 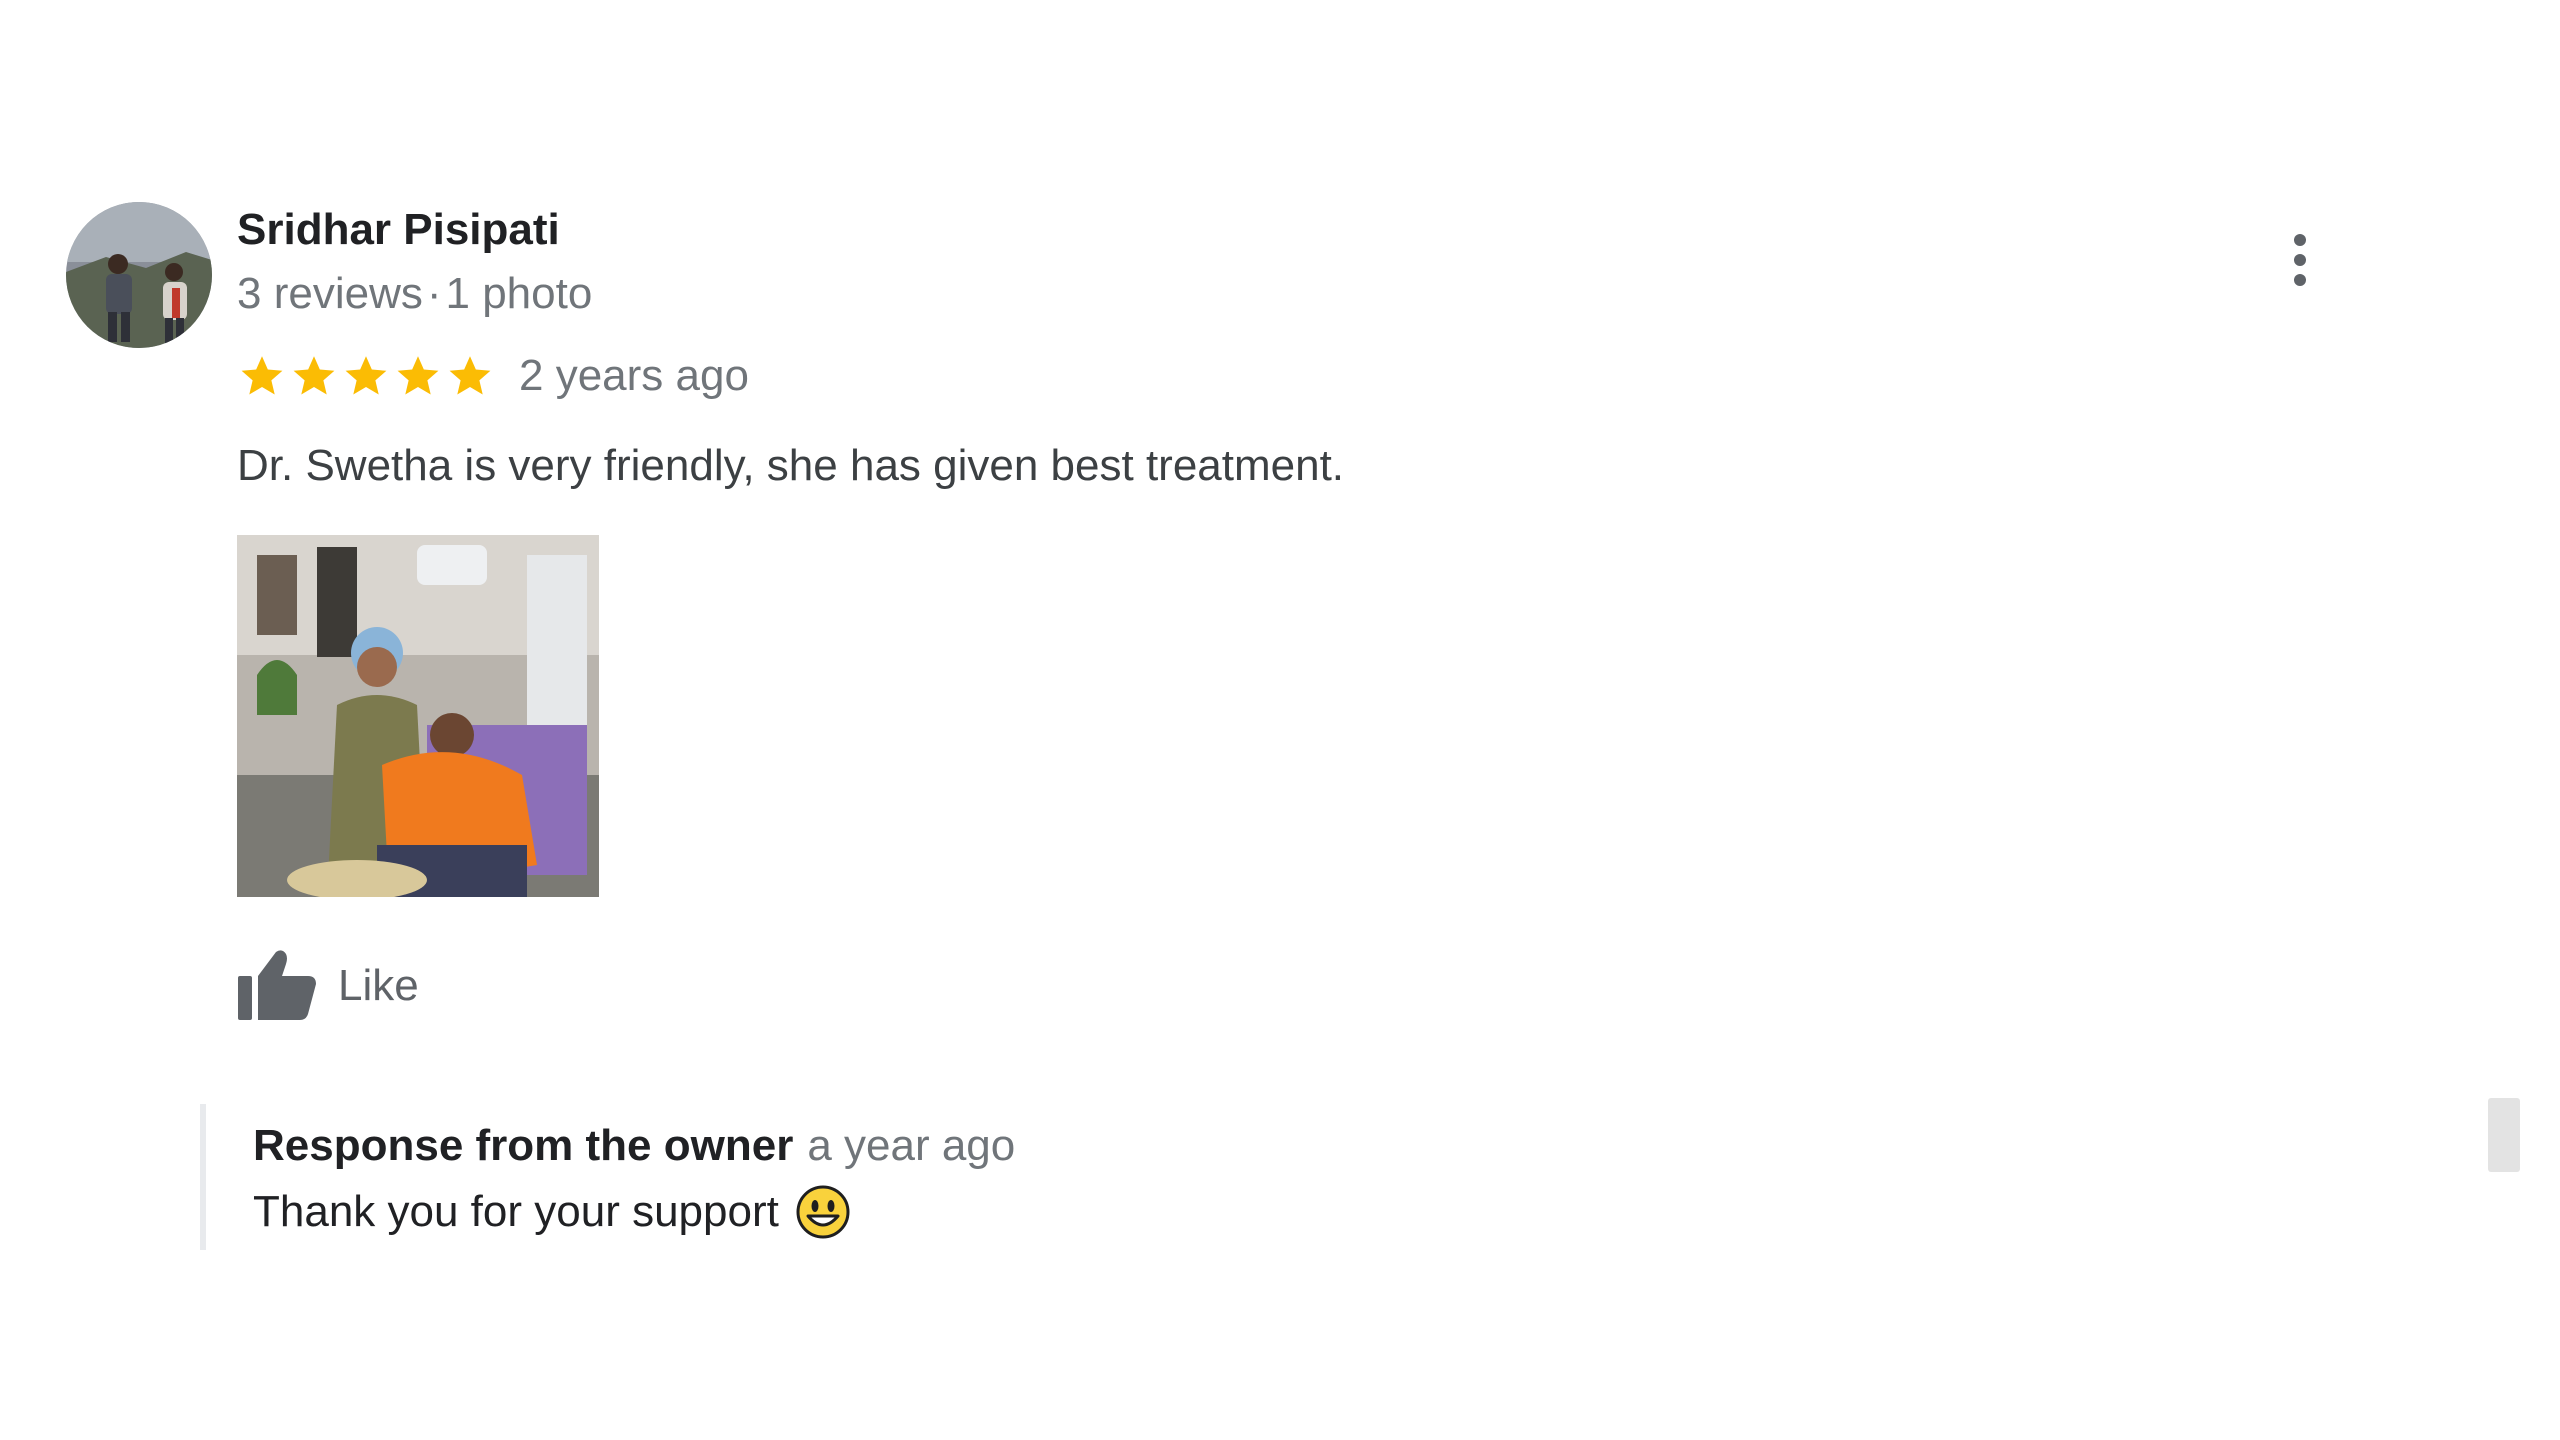 I want to click on more-options-button, so click(x=2300, y=260).